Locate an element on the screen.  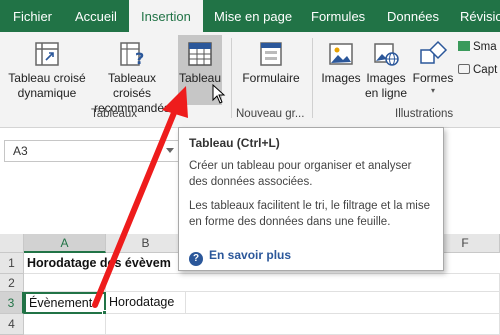
chevron-down-icon is located at coordinates (170, 150).